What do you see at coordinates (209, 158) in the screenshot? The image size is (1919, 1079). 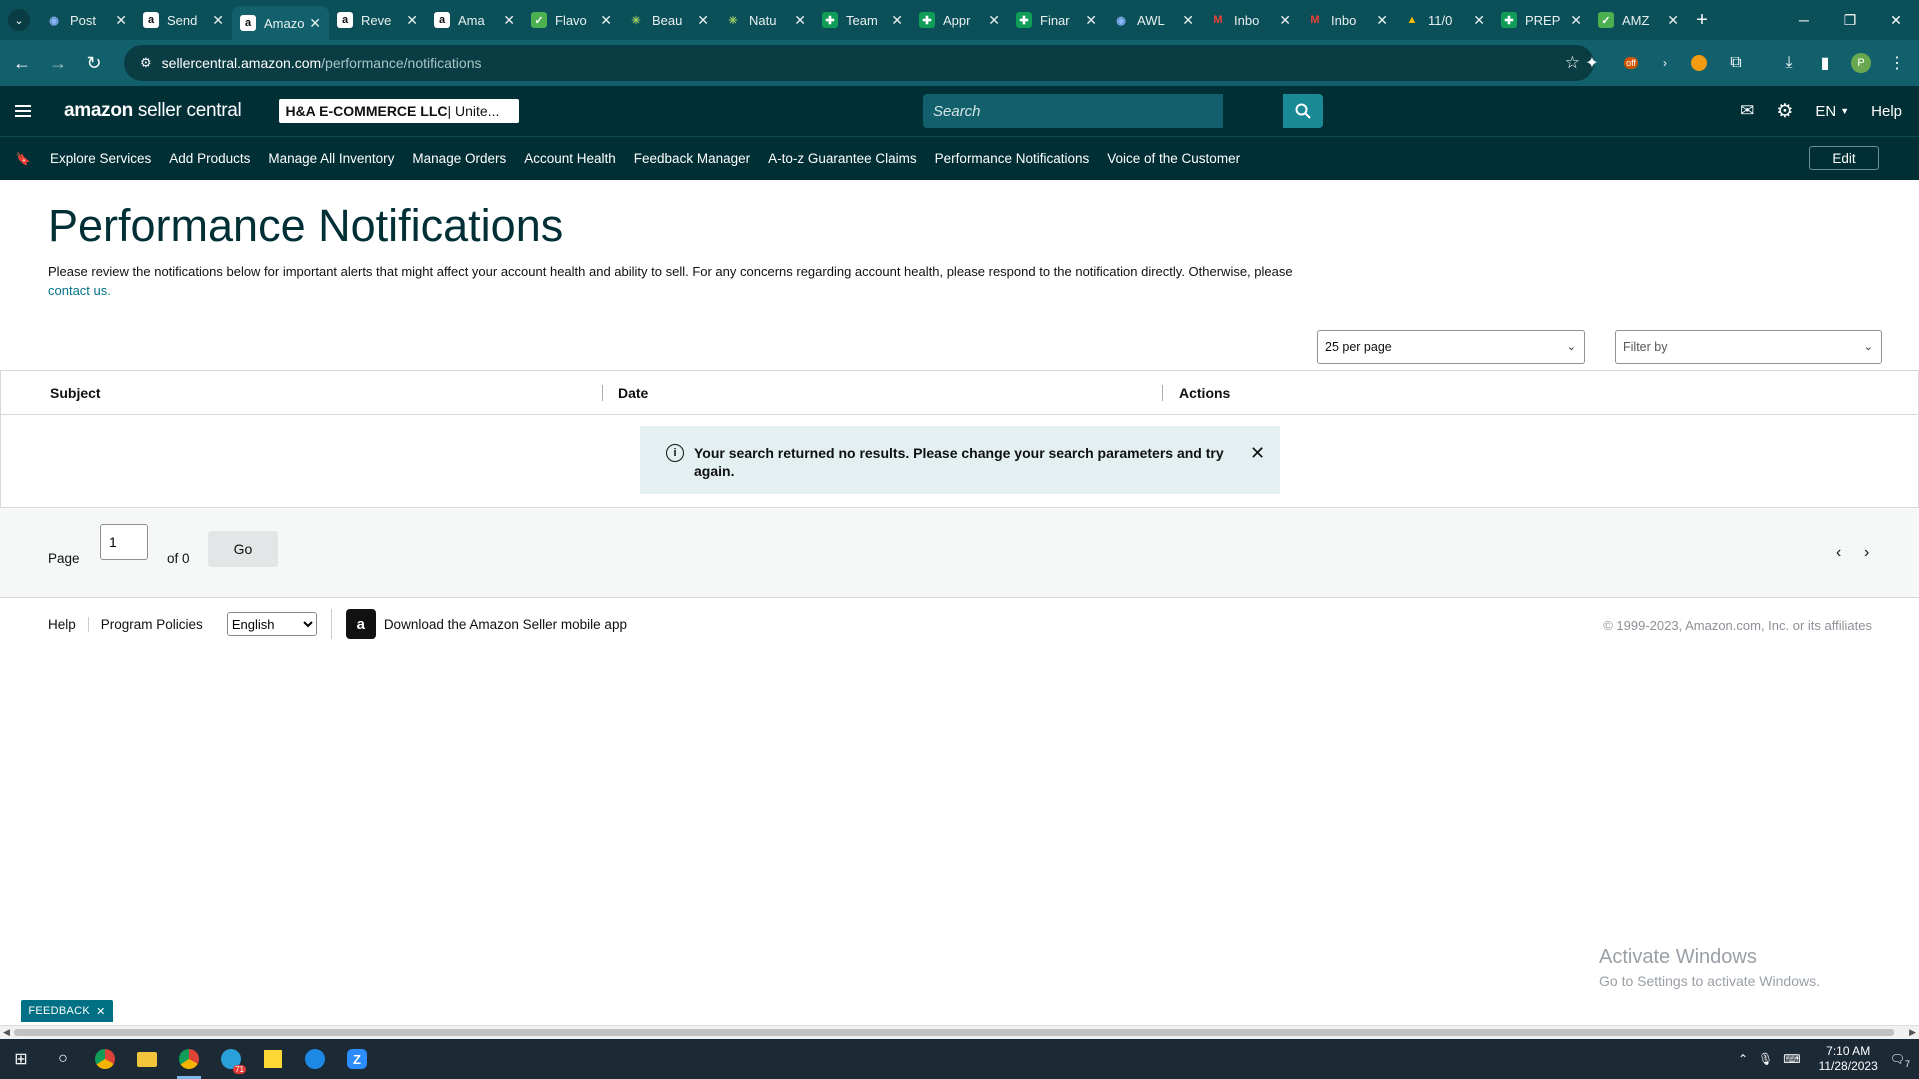 I see `nav-item: Add Products` at bounding box center [209, 158].